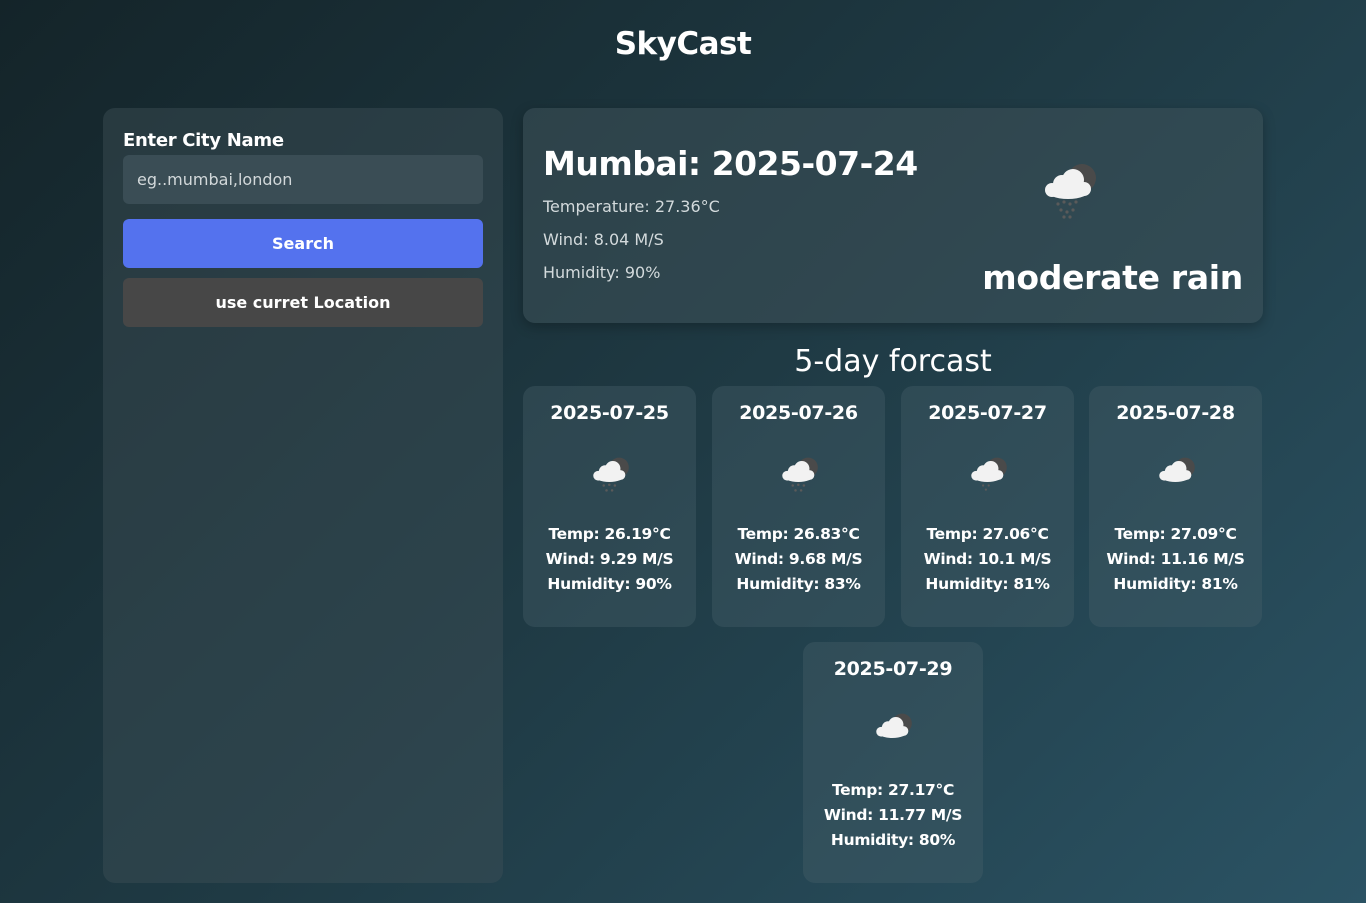 The image size is (1366, 903). Describe the element at coordinates (609, 534) in the screenshot. I see `forecast-temp: Temp: 26.19°C` at that location.